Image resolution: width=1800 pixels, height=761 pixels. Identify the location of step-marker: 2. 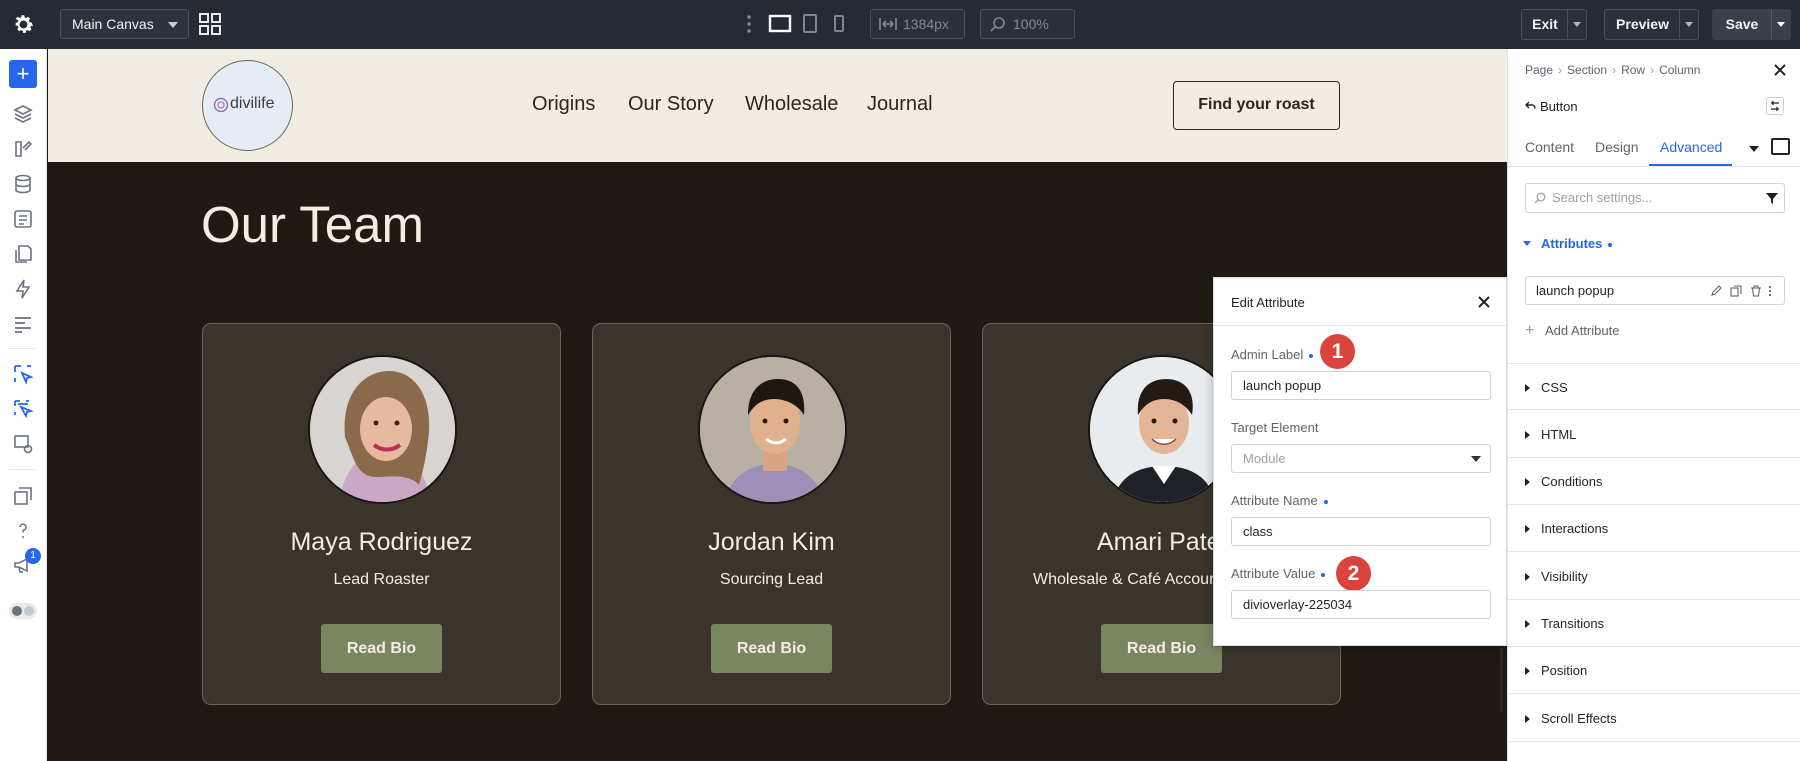
(1353, 573).